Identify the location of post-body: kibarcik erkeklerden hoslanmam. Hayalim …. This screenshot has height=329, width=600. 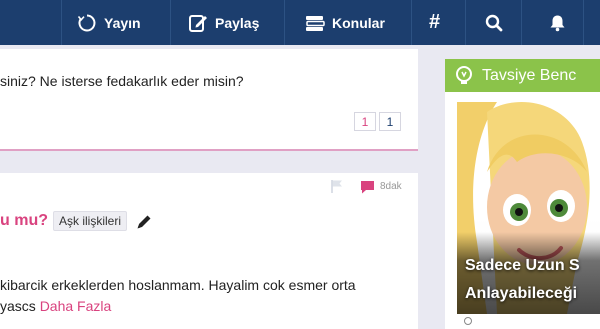
(205, 296).